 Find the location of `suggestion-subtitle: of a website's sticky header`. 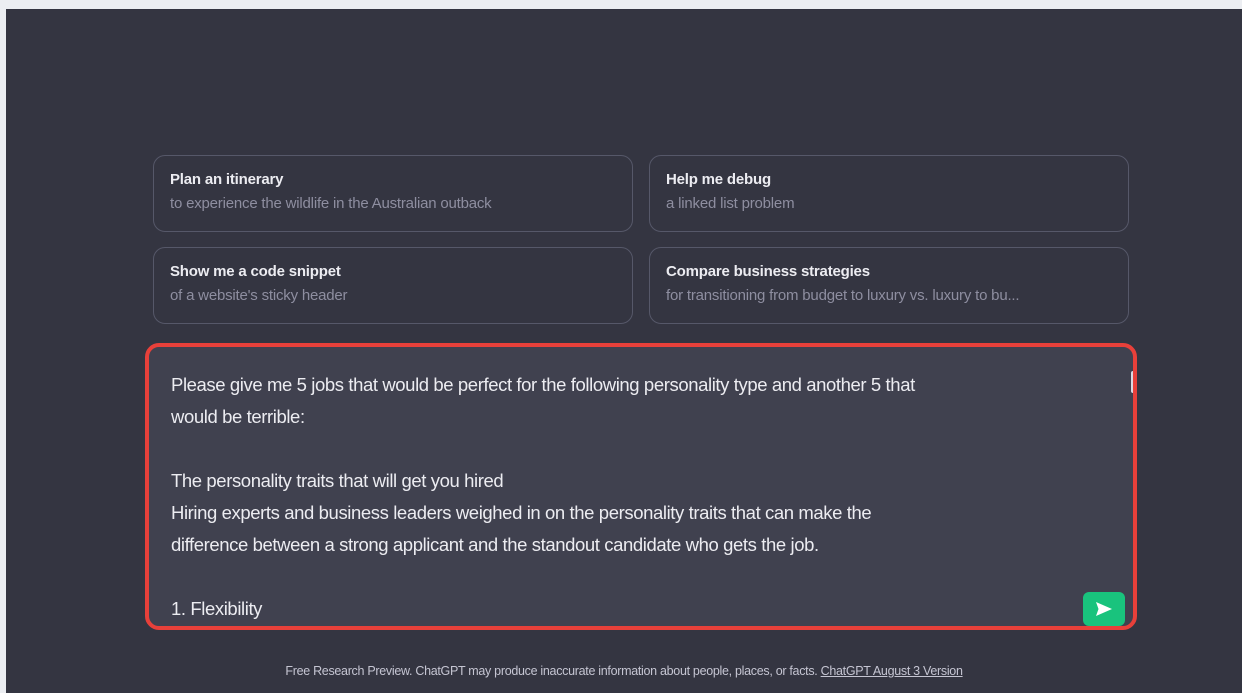

suggestion-subtitle: of a website's sticky header is located at coordinates (259, 295).